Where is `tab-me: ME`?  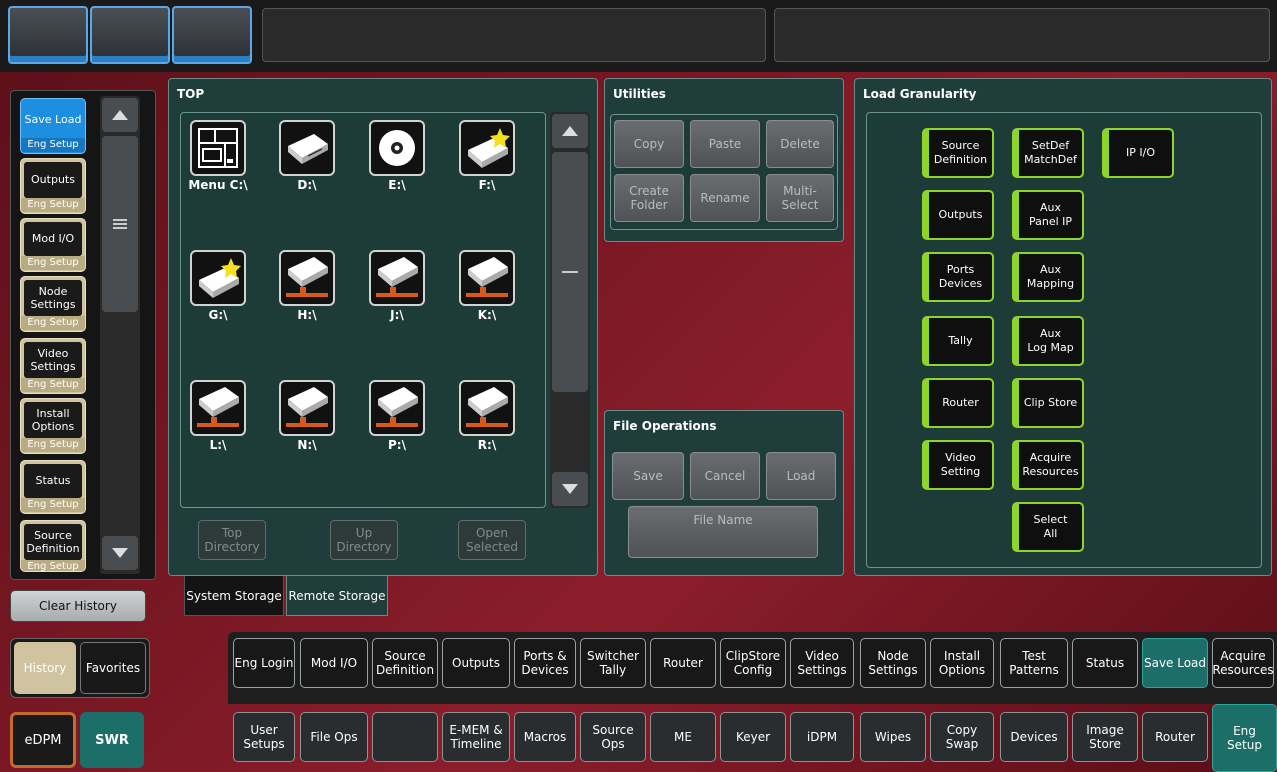
tab-me: ME is located at coordinates (683, 737).